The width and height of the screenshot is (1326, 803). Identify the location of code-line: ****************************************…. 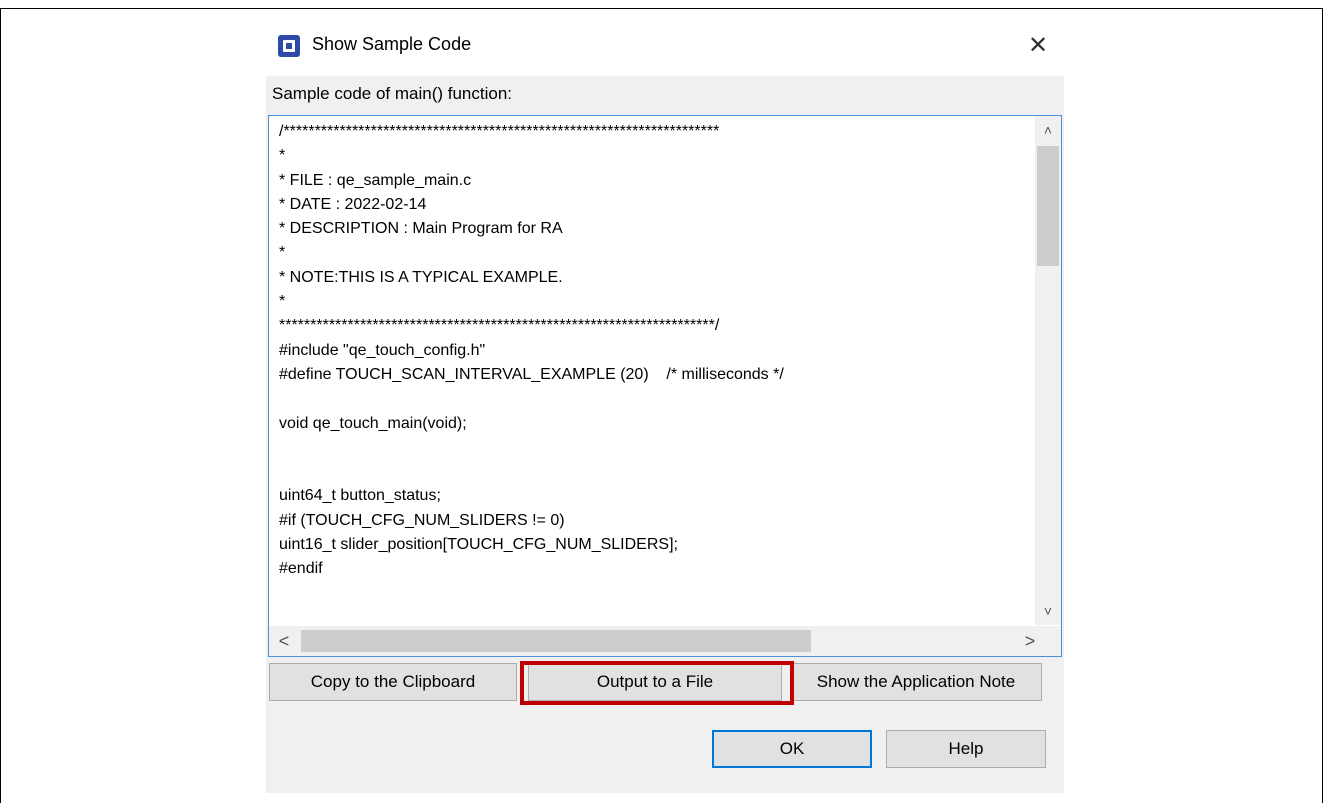
(499, 326).